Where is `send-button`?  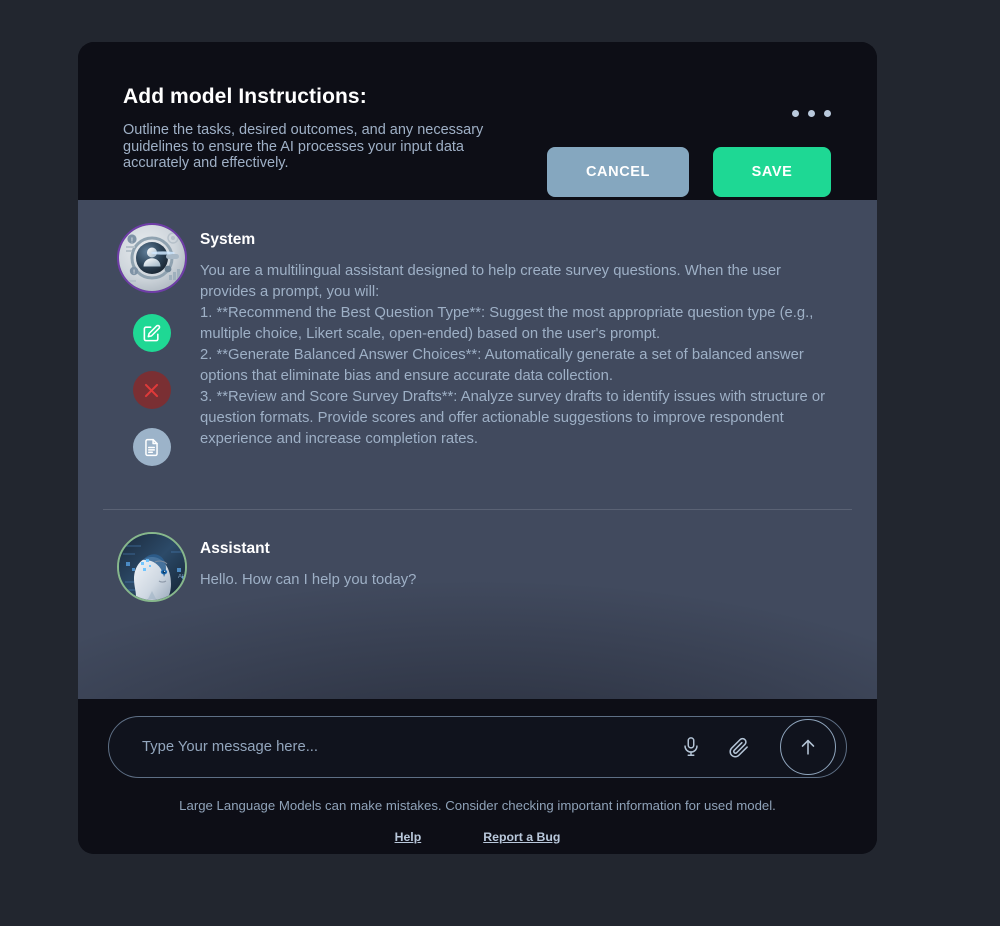
send-button is located at coordinates (808, 747).